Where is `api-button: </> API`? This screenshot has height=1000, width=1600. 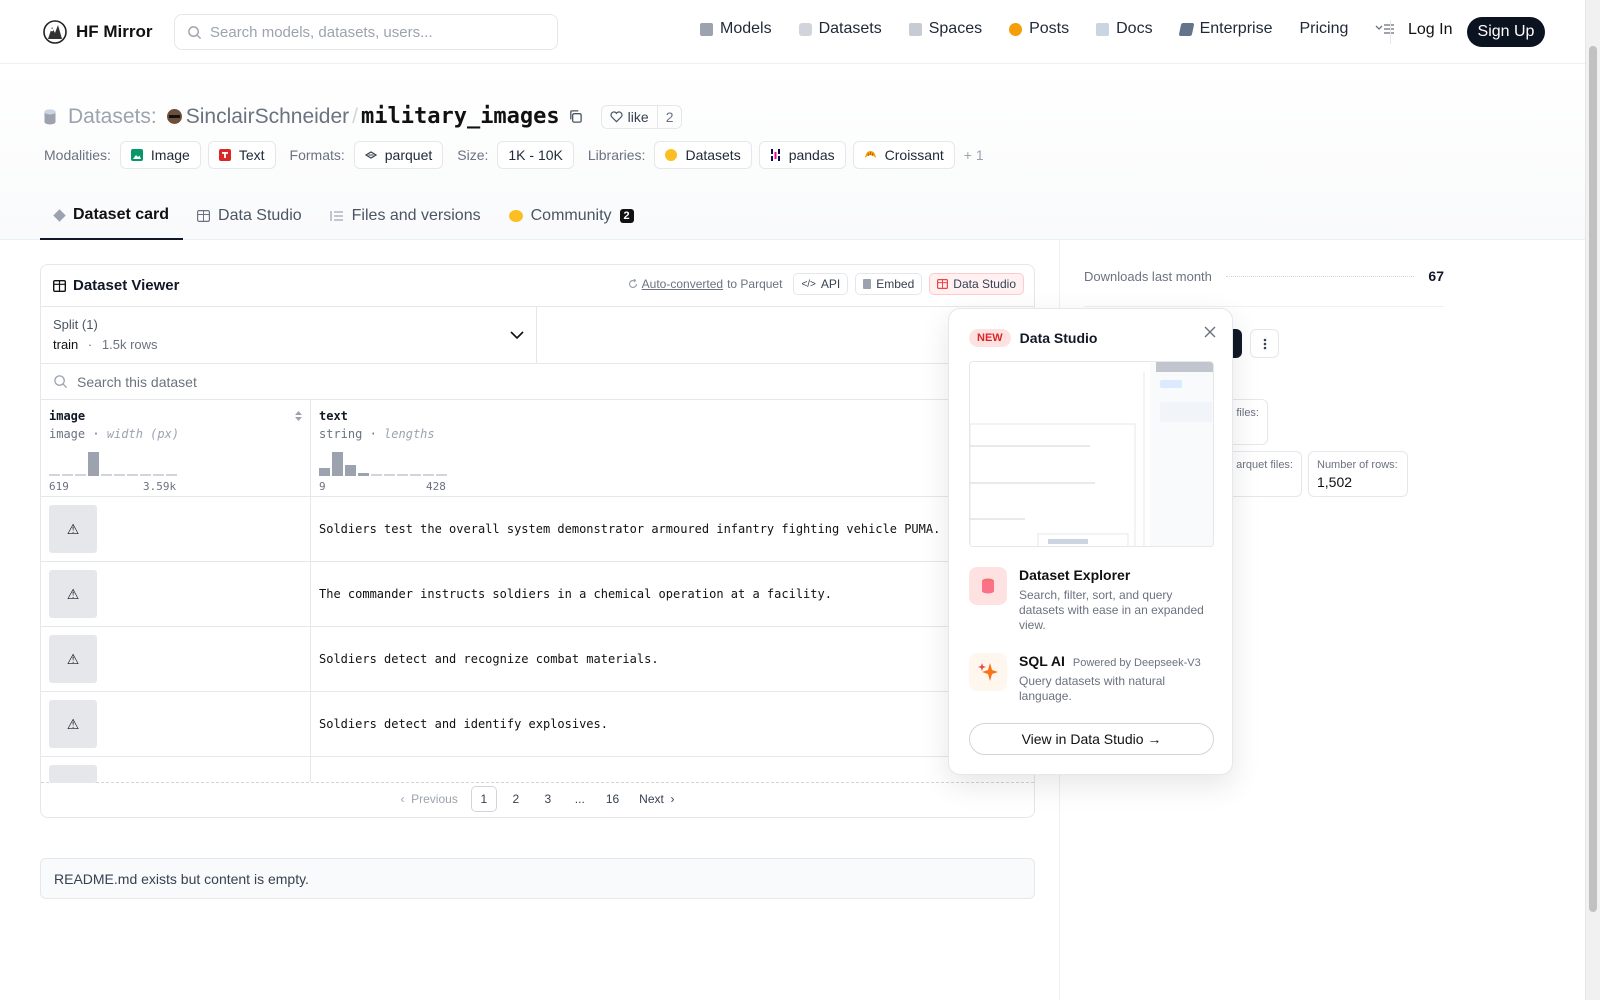
api-button: </> API is located at coordinates (821, 284).